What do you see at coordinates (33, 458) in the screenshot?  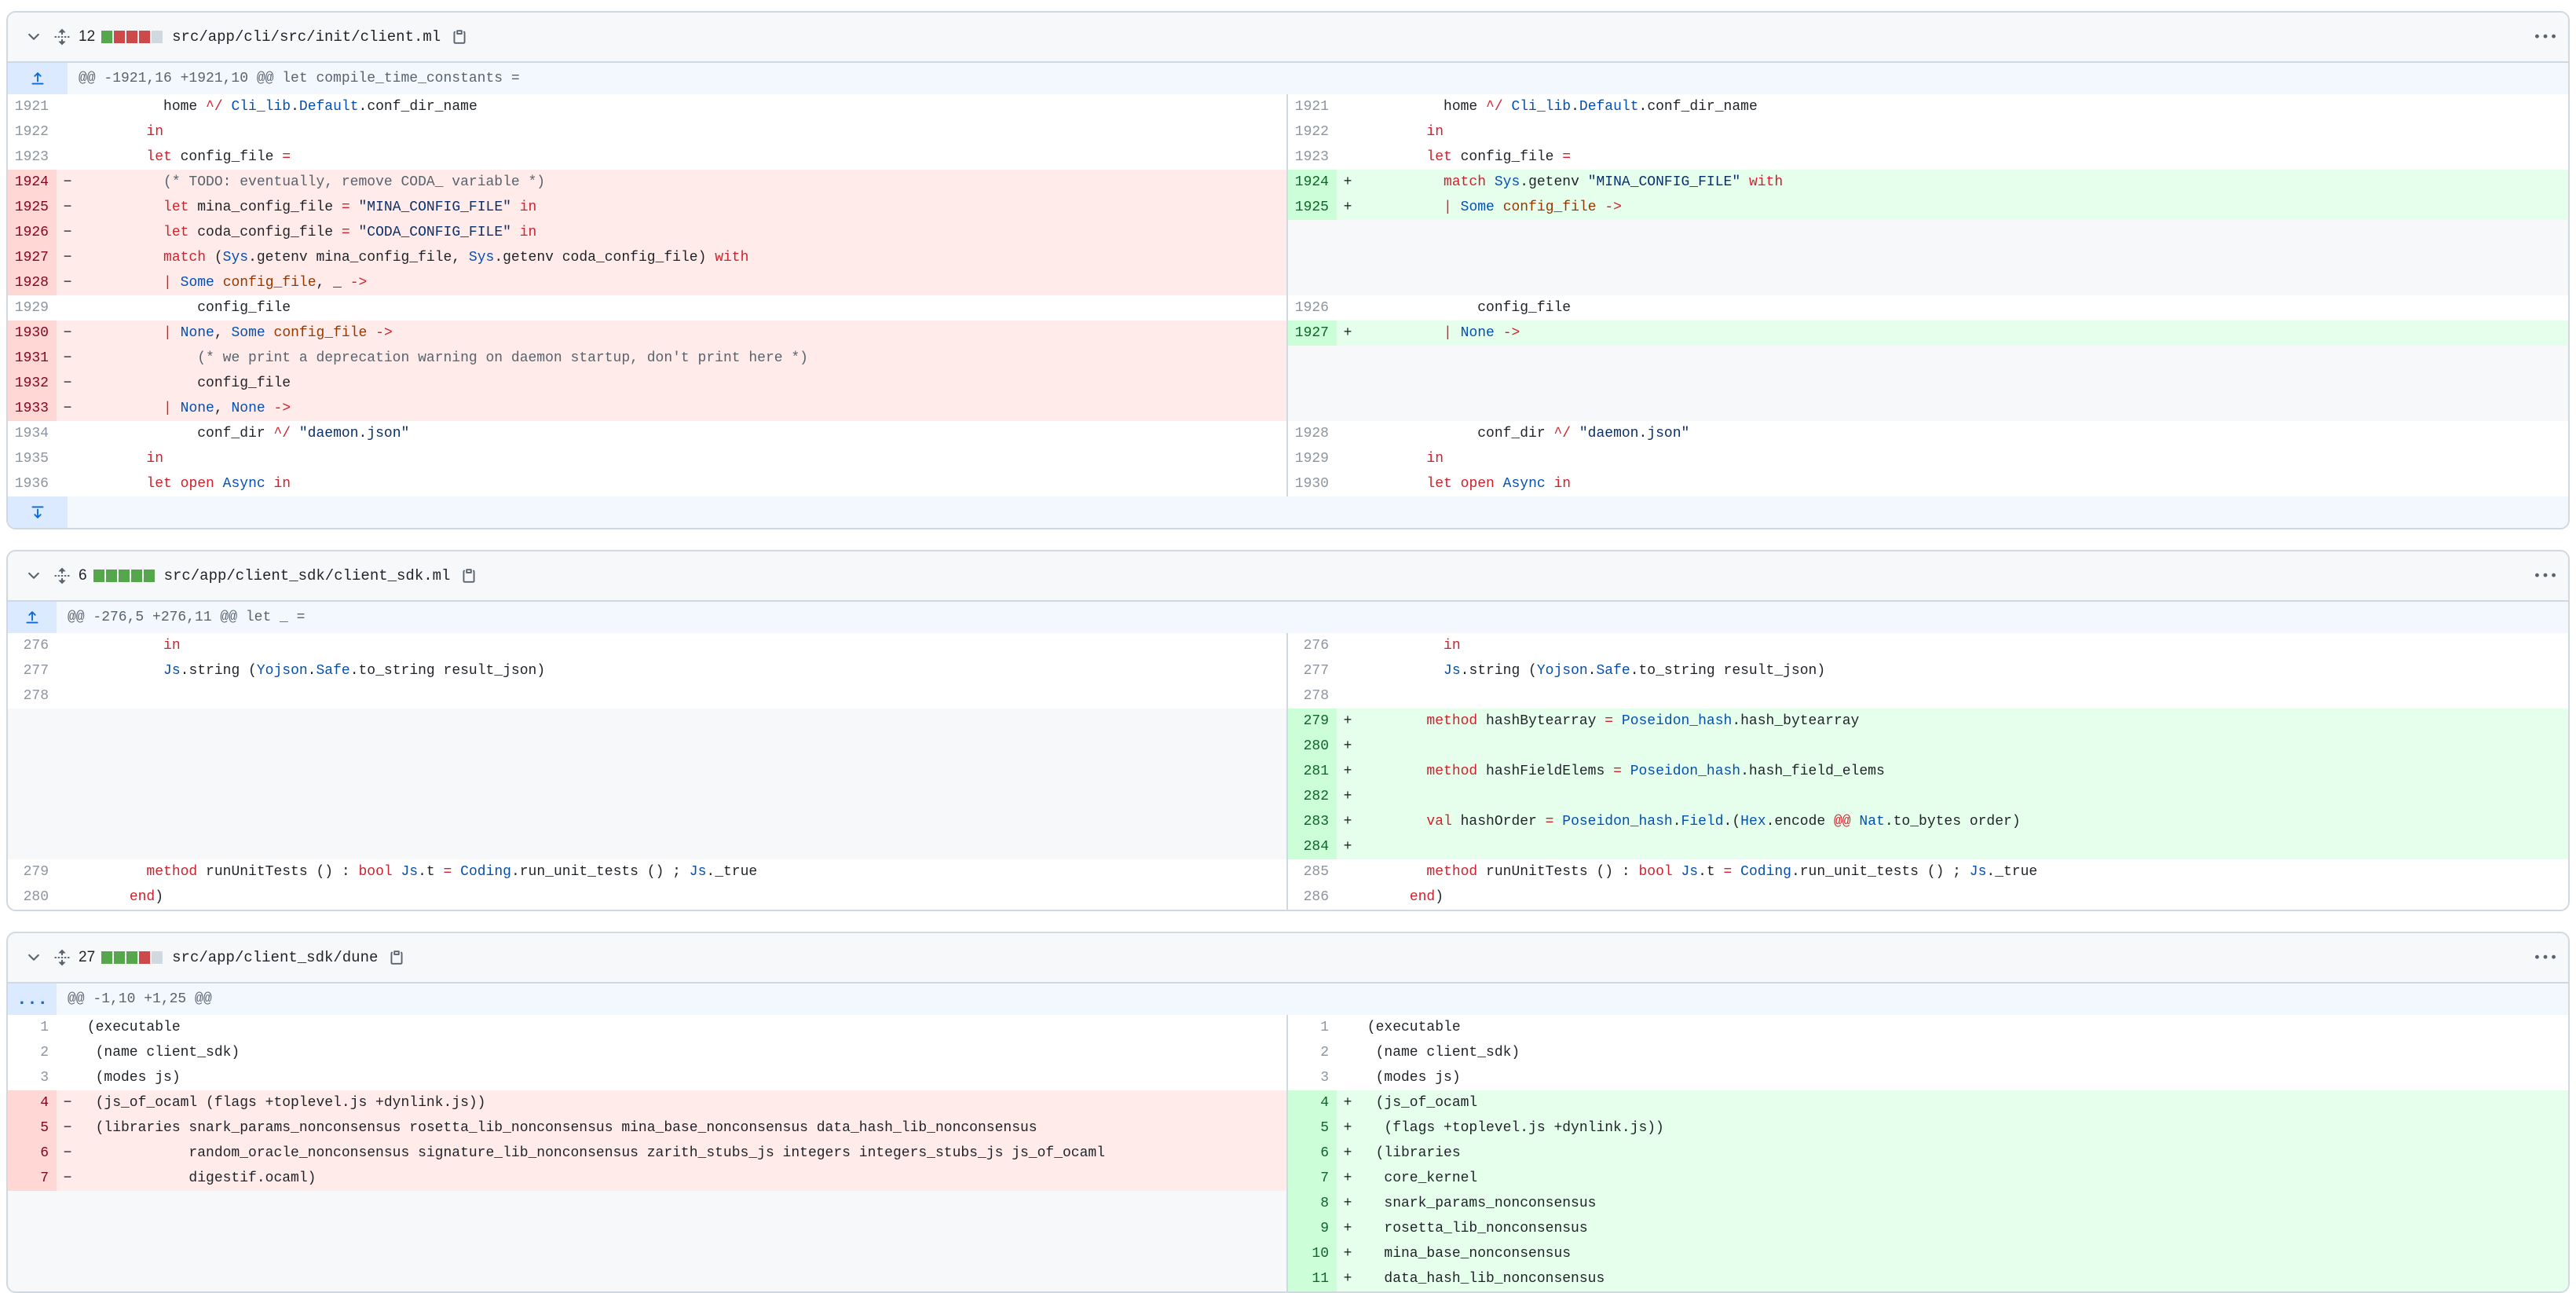 I see `line-number: 1935` at bounding box center [33, 458].